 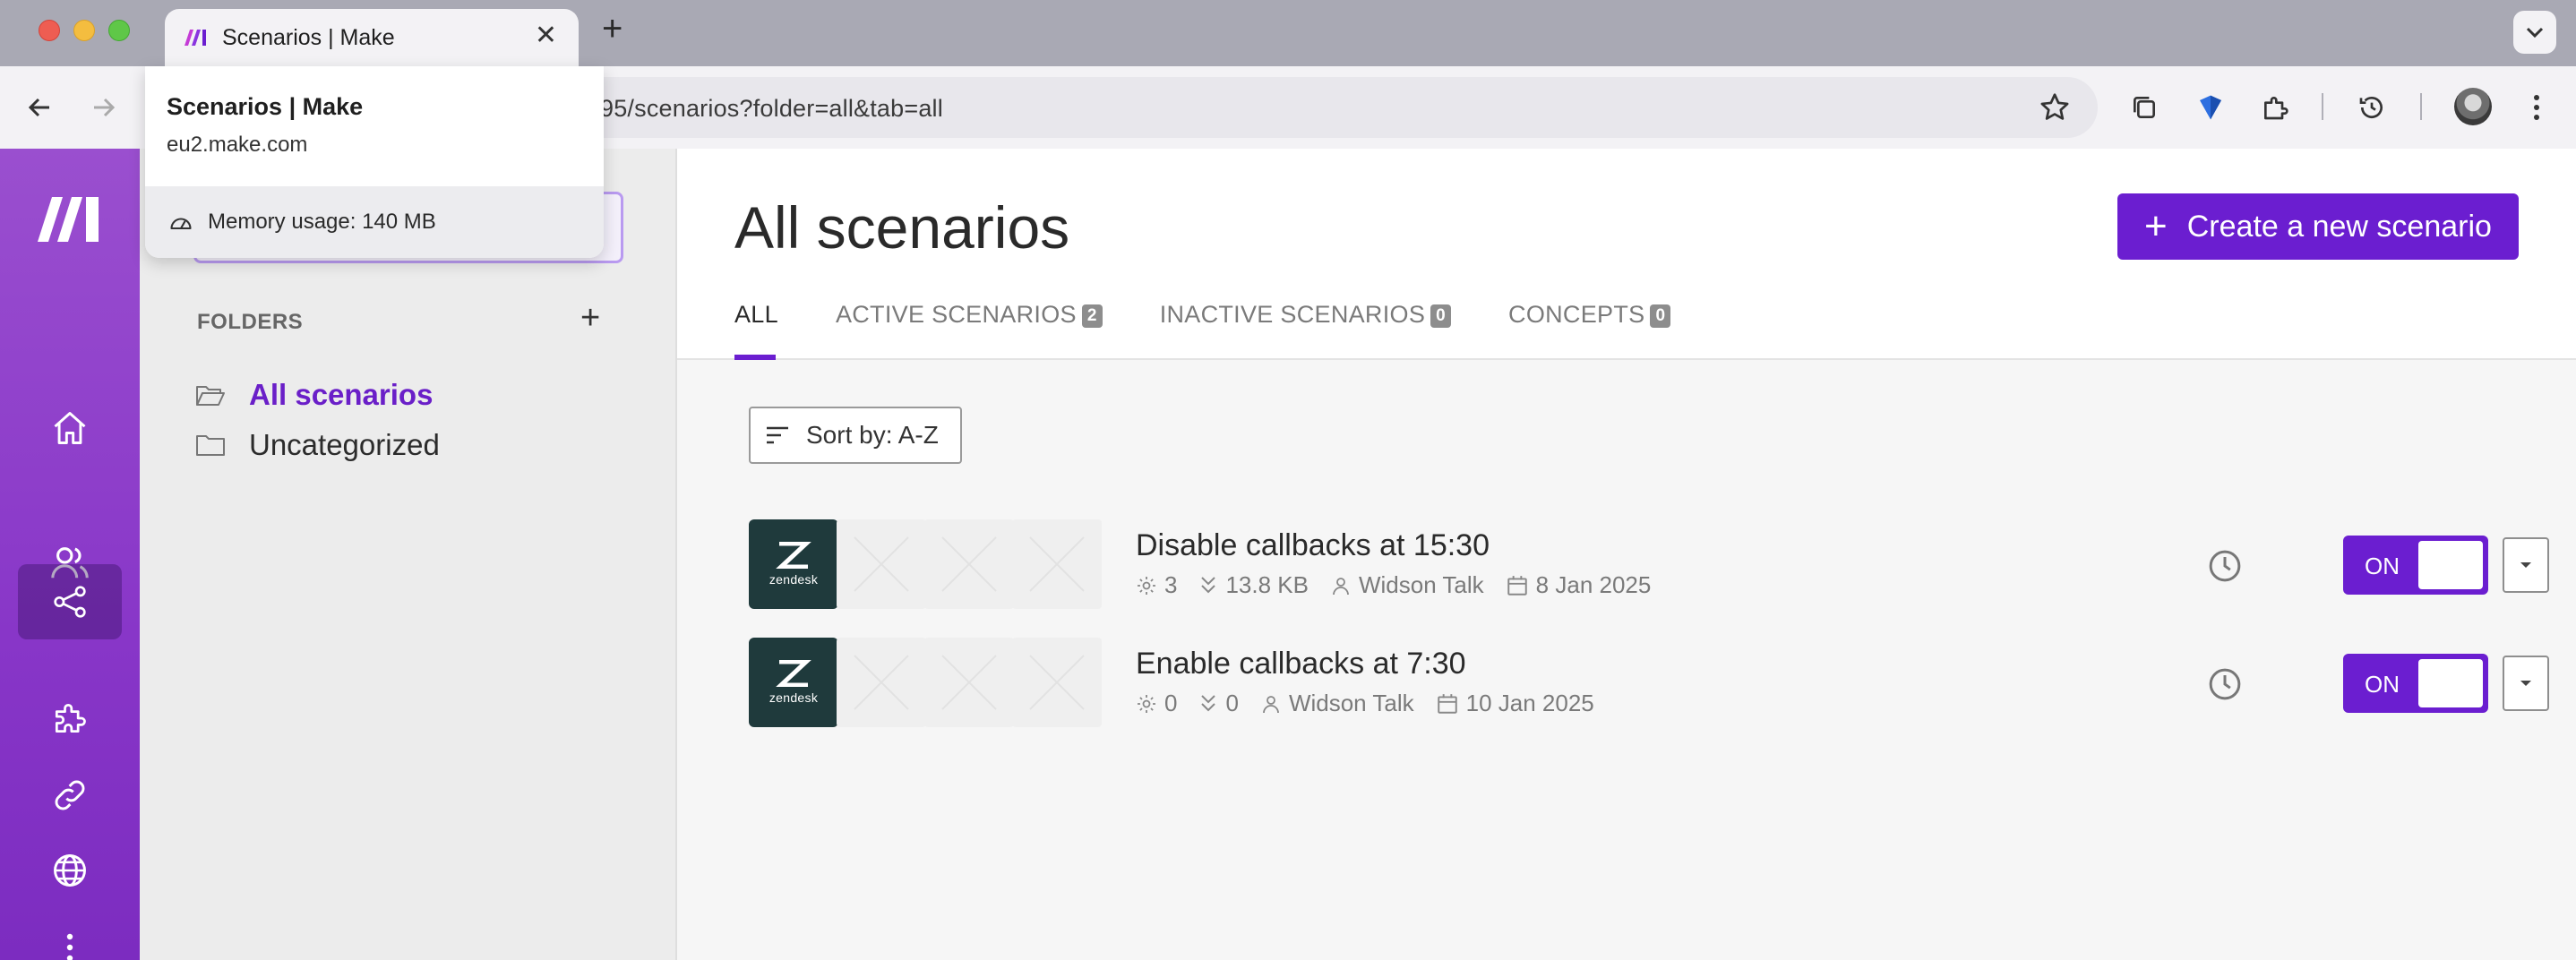 What do you see at coordinates (265, 106) in the screenshot?
I see `hovercard-title: Scenarios | Make` at bounding box center [265, 106].